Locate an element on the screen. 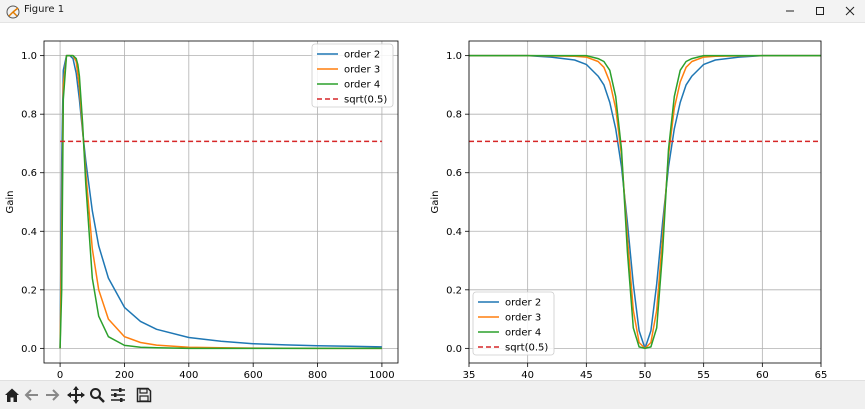 The height and width of the screenshot is (409, 865). x-tick-label: 35 is located at coordinates (469, 375).